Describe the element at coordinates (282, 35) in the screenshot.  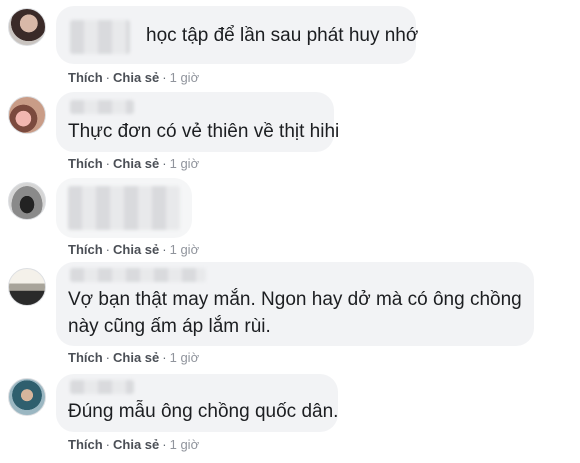
I see `comment-text: học tập để lần sau phát huy nhớ` at that location.